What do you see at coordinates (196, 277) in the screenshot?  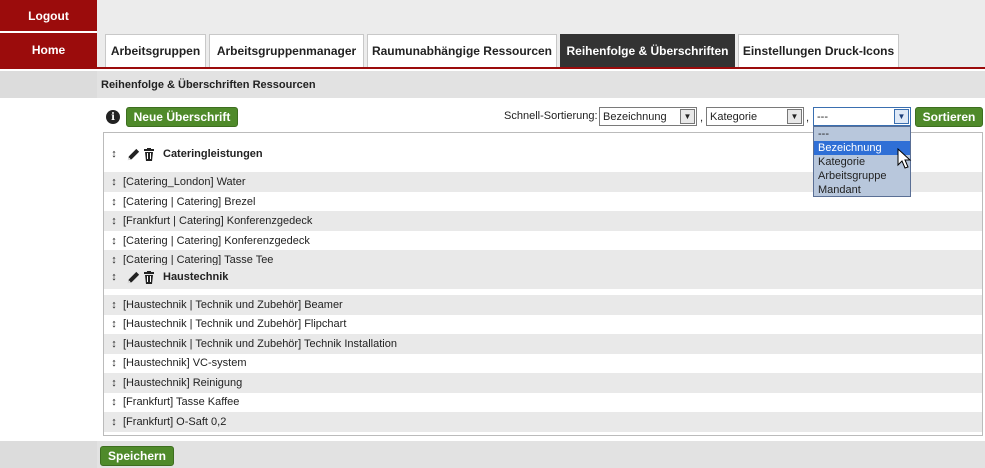 I see `heading-text: Haustechnik` at bounding box center [196, 277].